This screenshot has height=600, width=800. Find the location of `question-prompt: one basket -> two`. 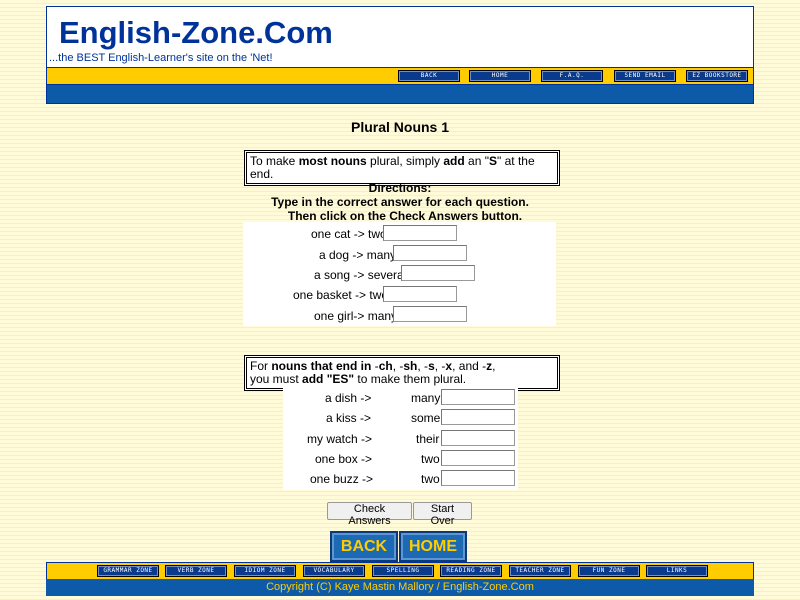

question-prompt: one basket -> two is located at coordinates (341, 295).